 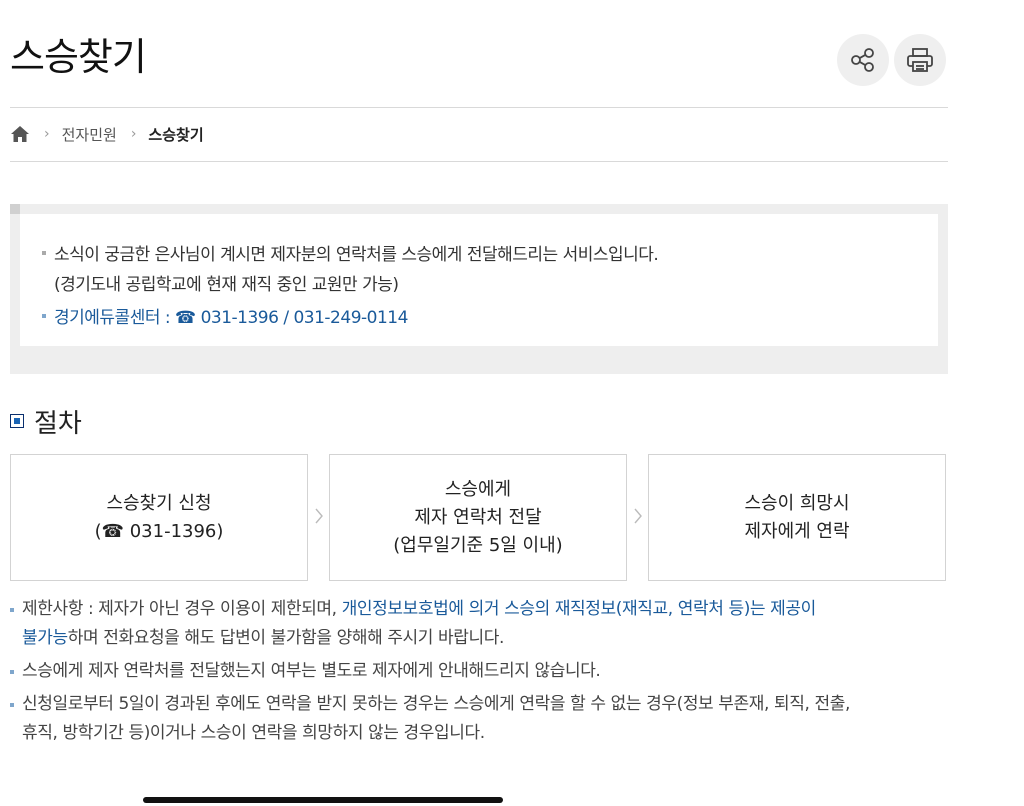 What do you see at coordinates (89, 134) in the screenshot?
I see `breadcrumb-item-e-civil: 전자민원` at bounding box center [89, 134].